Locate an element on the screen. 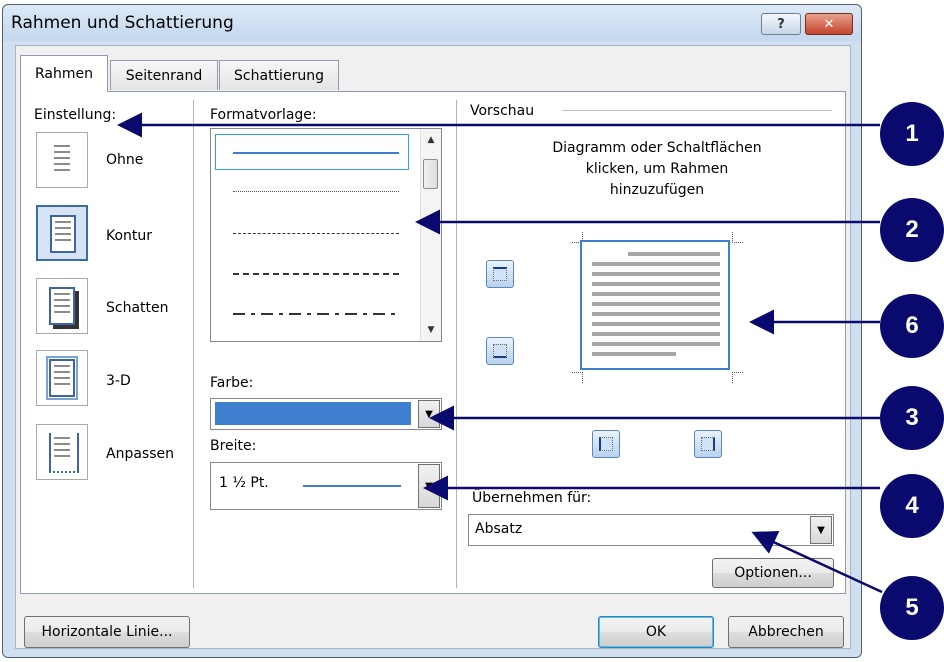 Image resolution: width=944 pixels, height=662 pixels. tab-rahmen: Rahmen is located at coordinates (64, 73).